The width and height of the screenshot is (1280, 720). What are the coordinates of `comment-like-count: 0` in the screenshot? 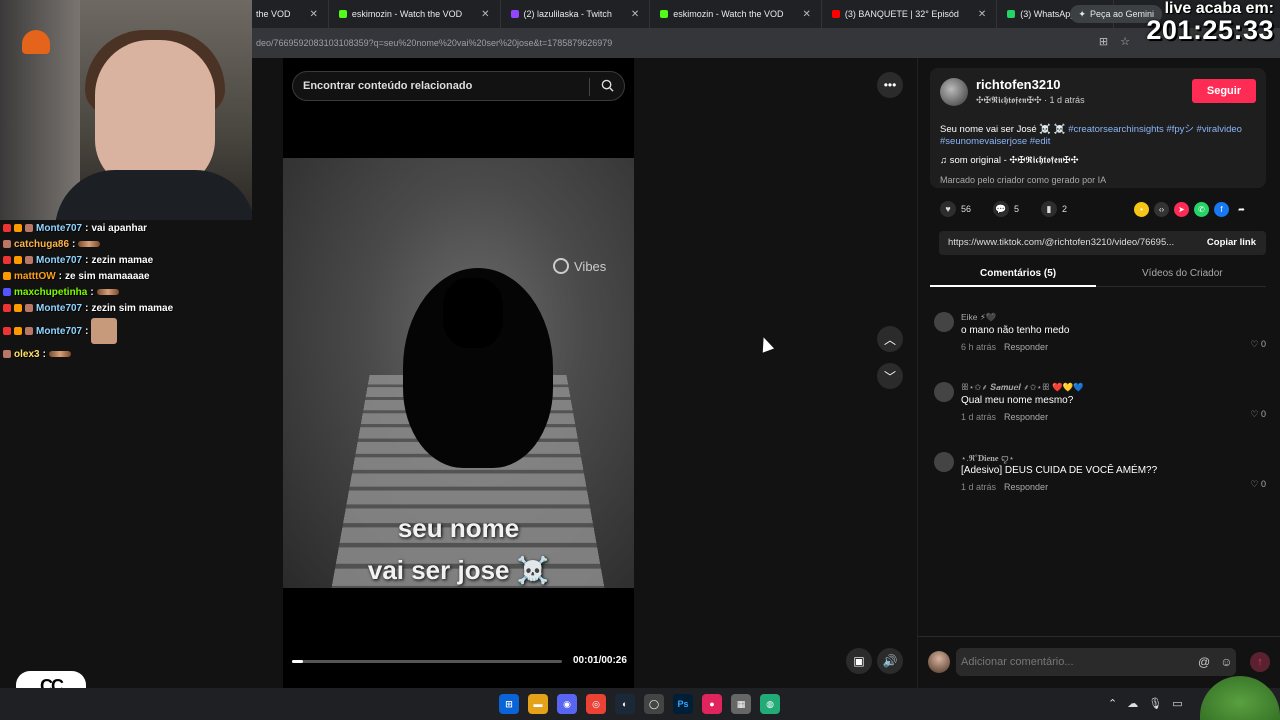 It's located at (1263, 344).